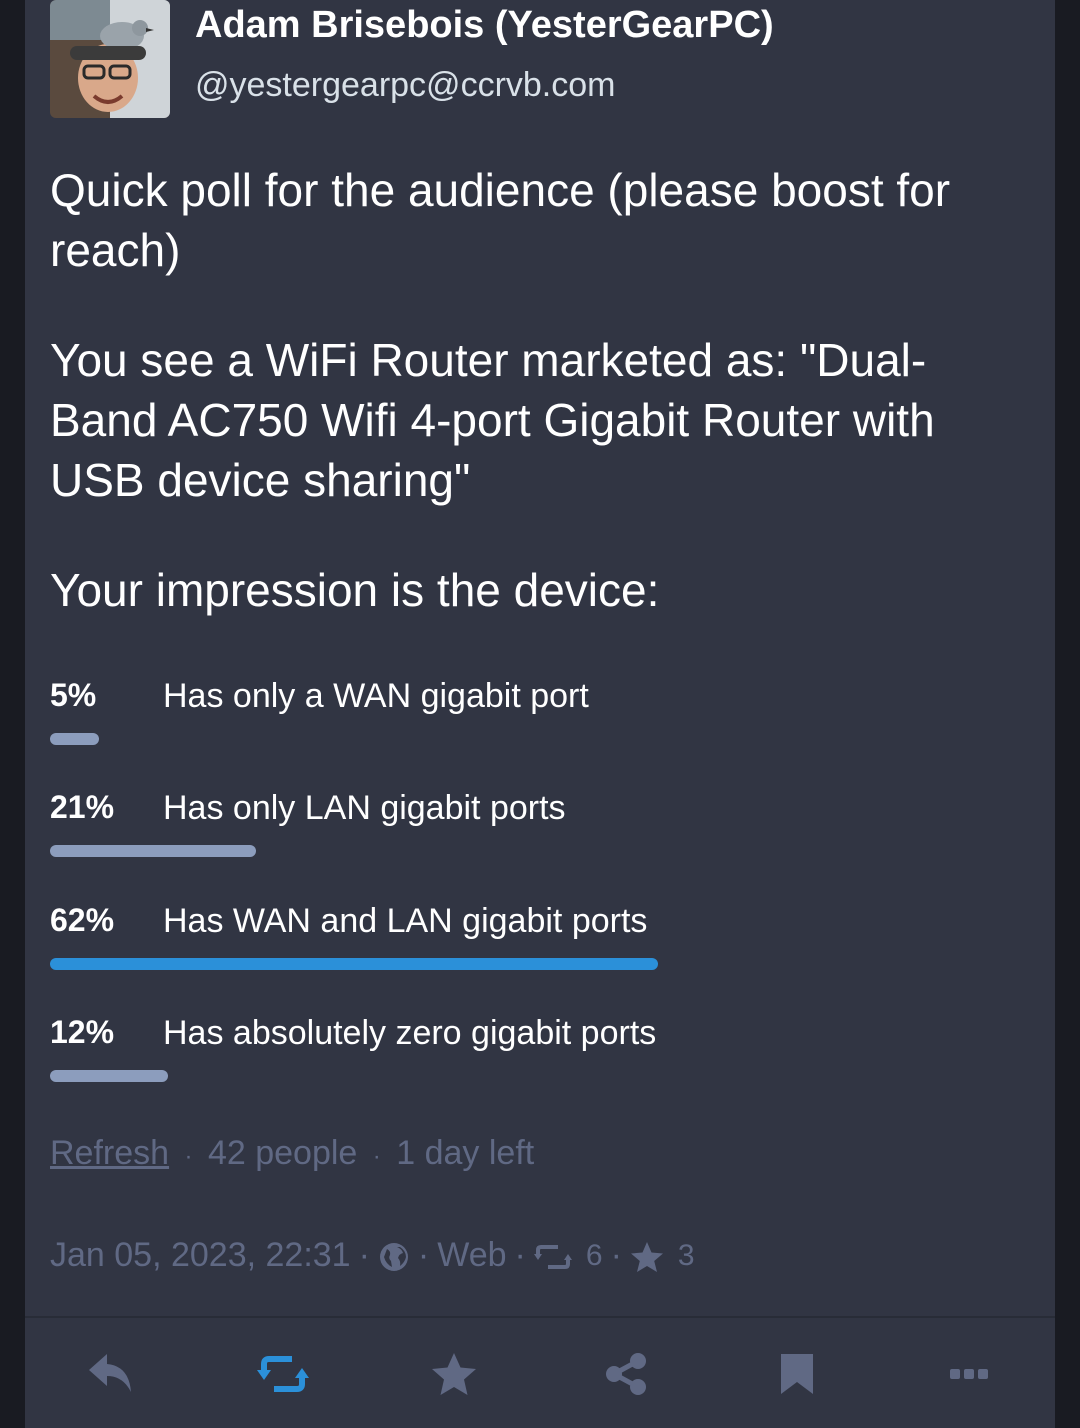  I want to click on poll-option: 12% Has absolutely zero gigabit ports, so click(500, 1059).